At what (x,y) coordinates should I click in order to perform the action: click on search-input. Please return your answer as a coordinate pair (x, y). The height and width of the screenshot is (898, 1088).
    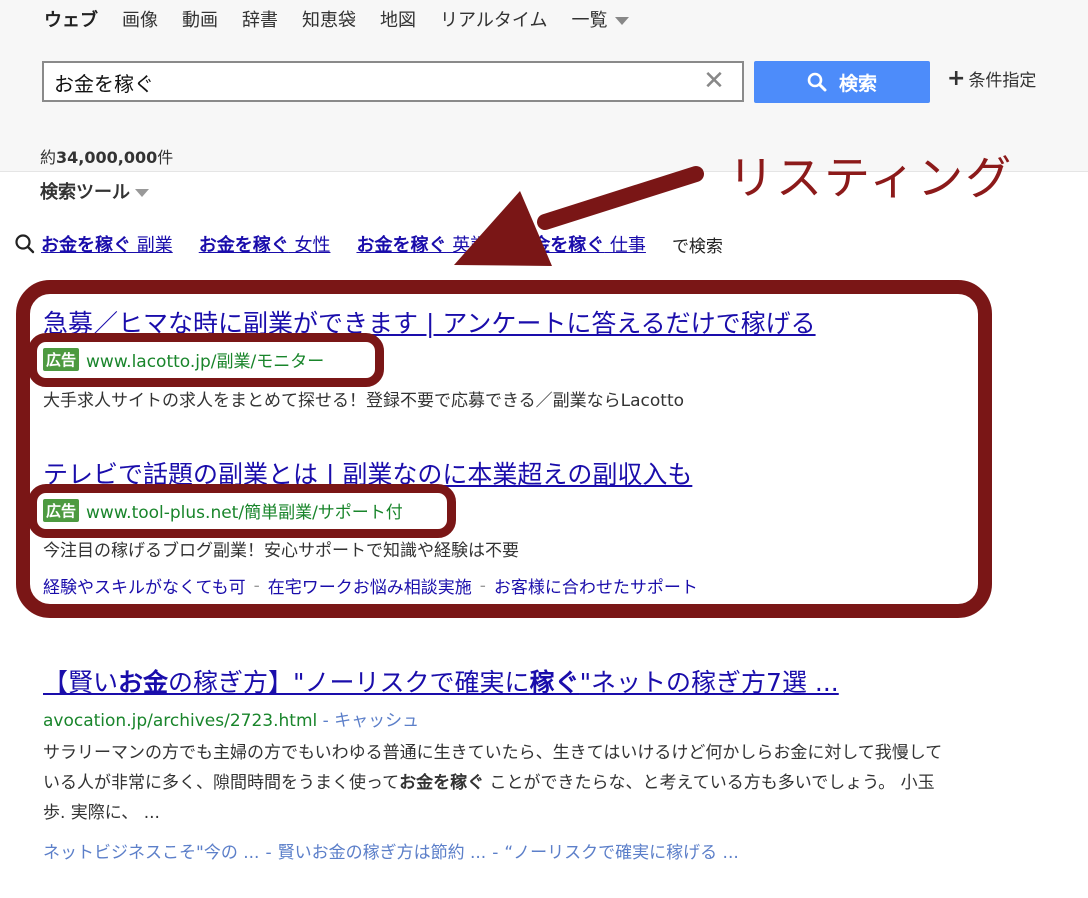
    Looking at the image, I should click on (374, 82).